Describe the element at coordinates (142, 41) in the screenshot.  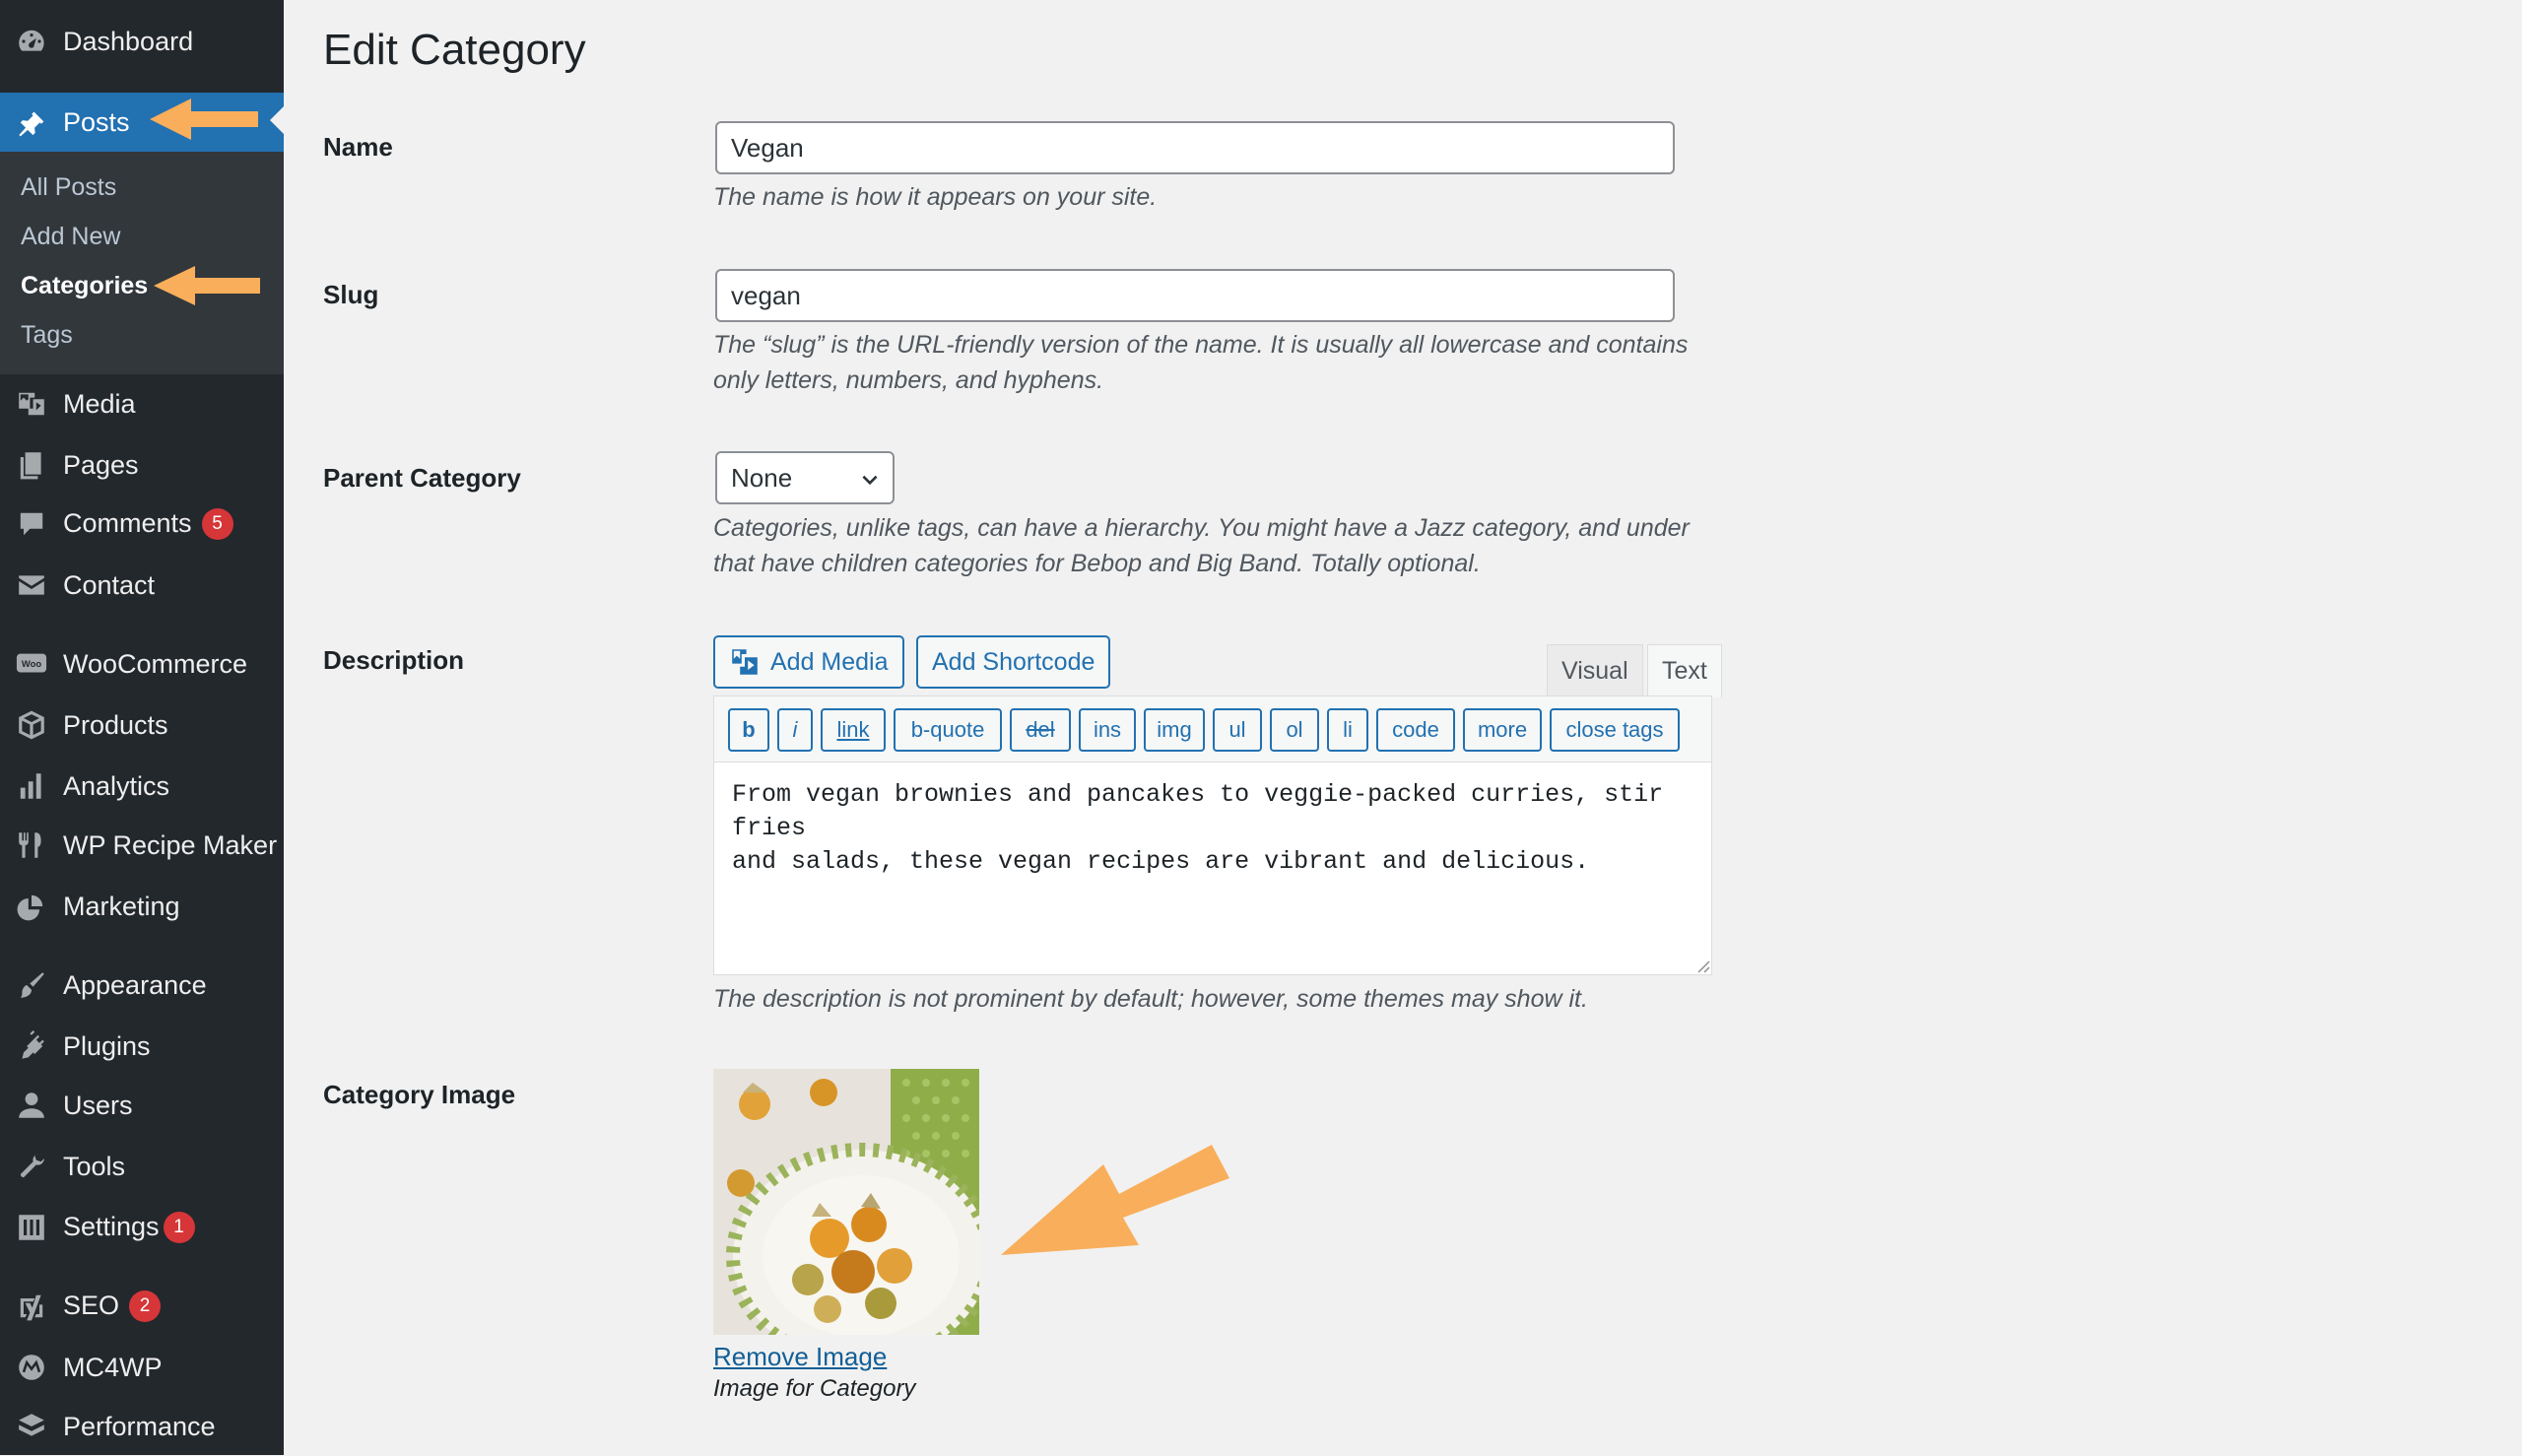
I see `menu-dashboard: Dashboard` at that location.